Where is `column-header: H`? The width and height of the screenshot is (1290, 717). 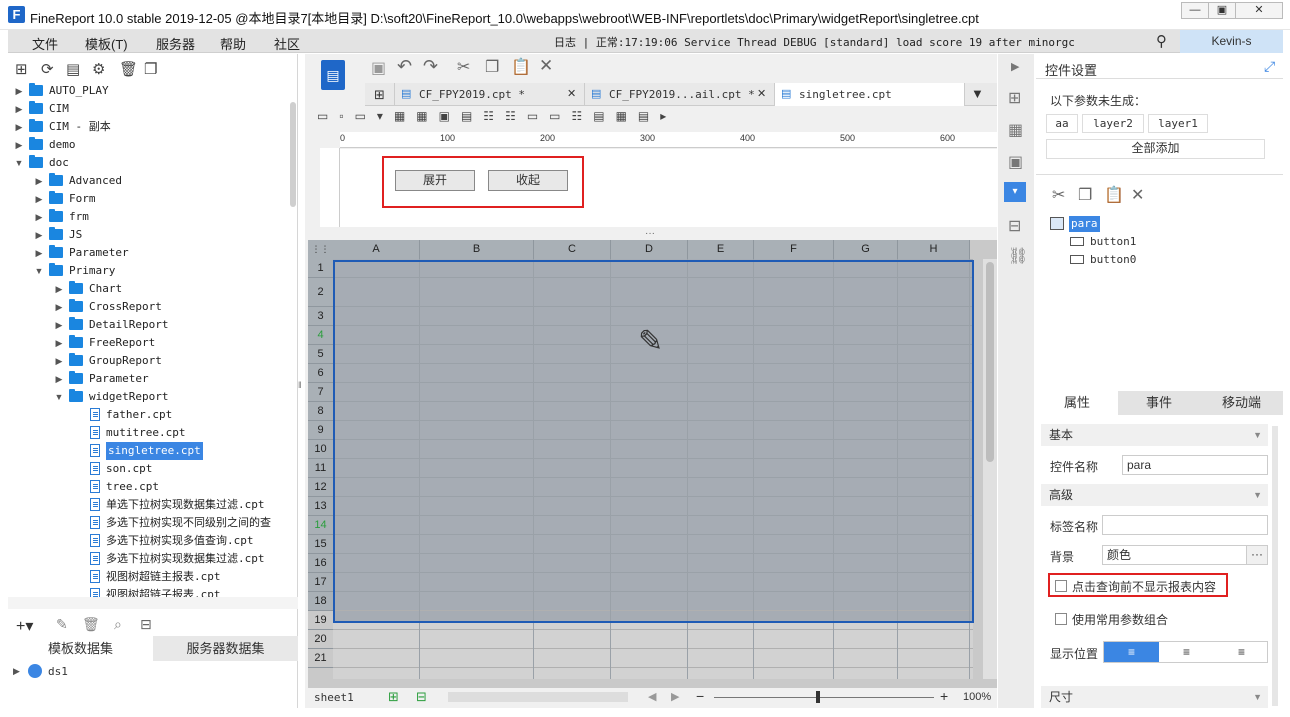
column-header: H is located at coordinates (934, 249).